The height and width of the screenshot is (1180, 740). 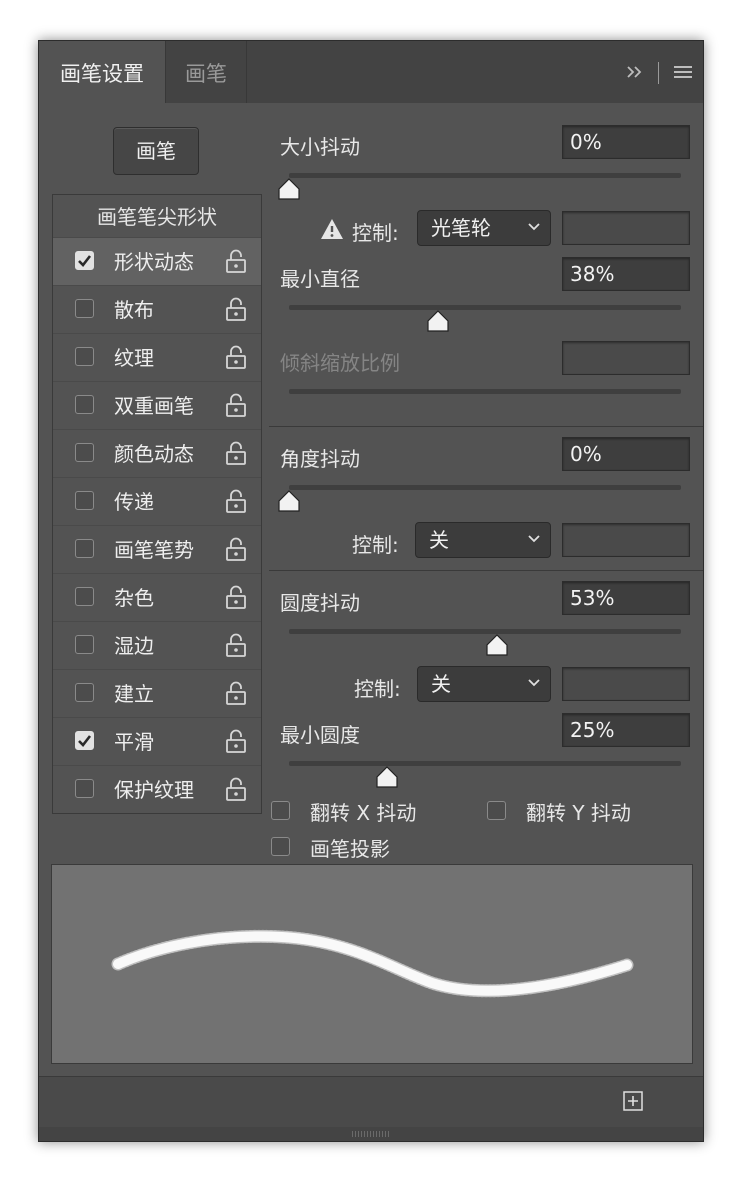 What do you see at coordinates (626, 228) in the screenshot?
I see `size-control-field` at bounding box center [626, 228].